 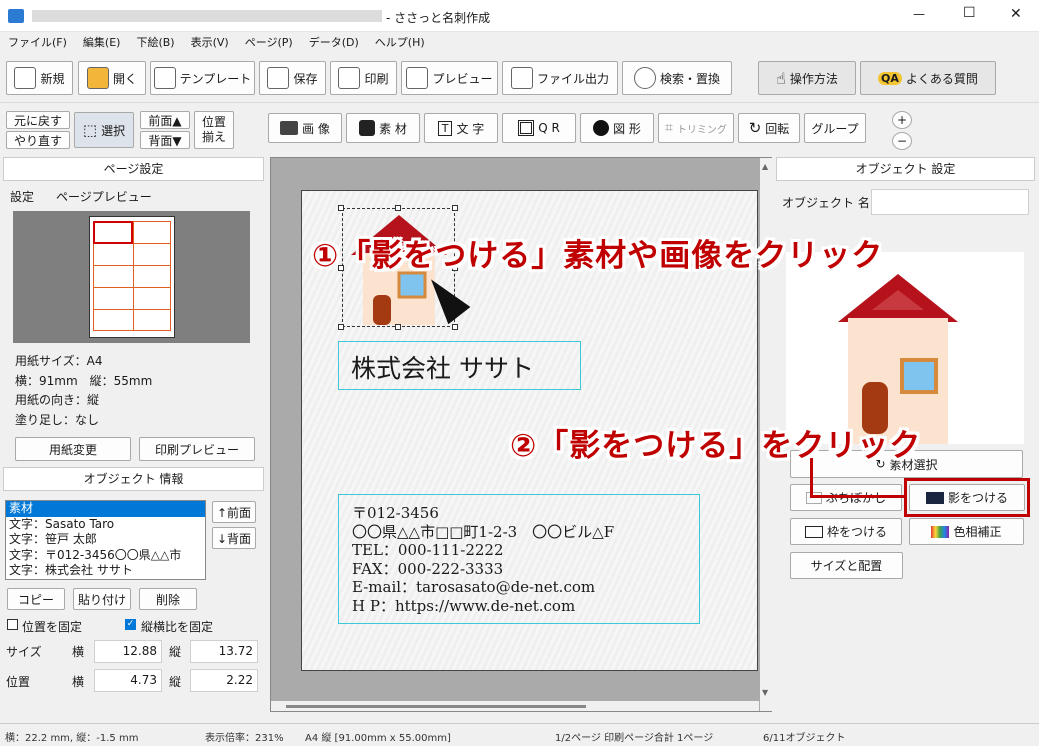 I want to click on size-h-input: 13.72, so click(x=224, y=651).